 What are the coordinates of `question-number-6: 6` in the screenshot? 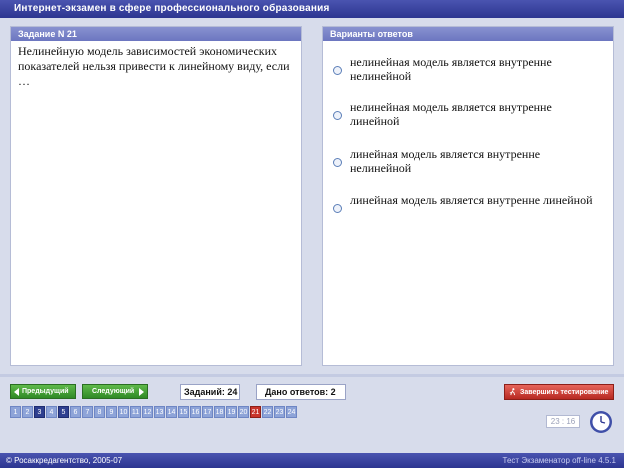 It's located at (75, 412).